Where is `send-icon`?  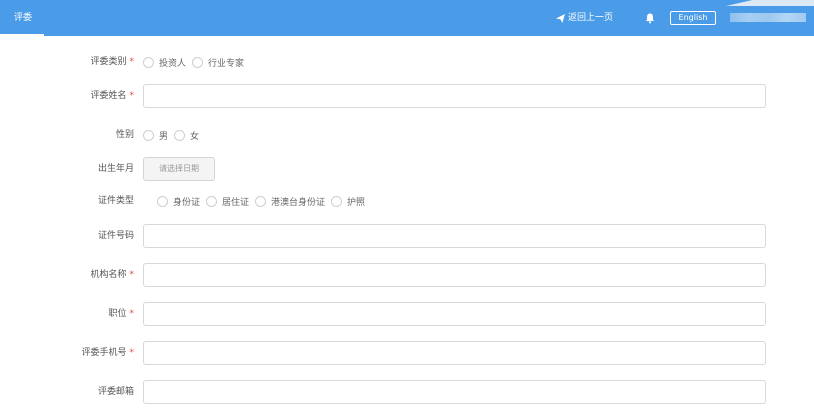
send-icon is located at coordinates (560, 18).